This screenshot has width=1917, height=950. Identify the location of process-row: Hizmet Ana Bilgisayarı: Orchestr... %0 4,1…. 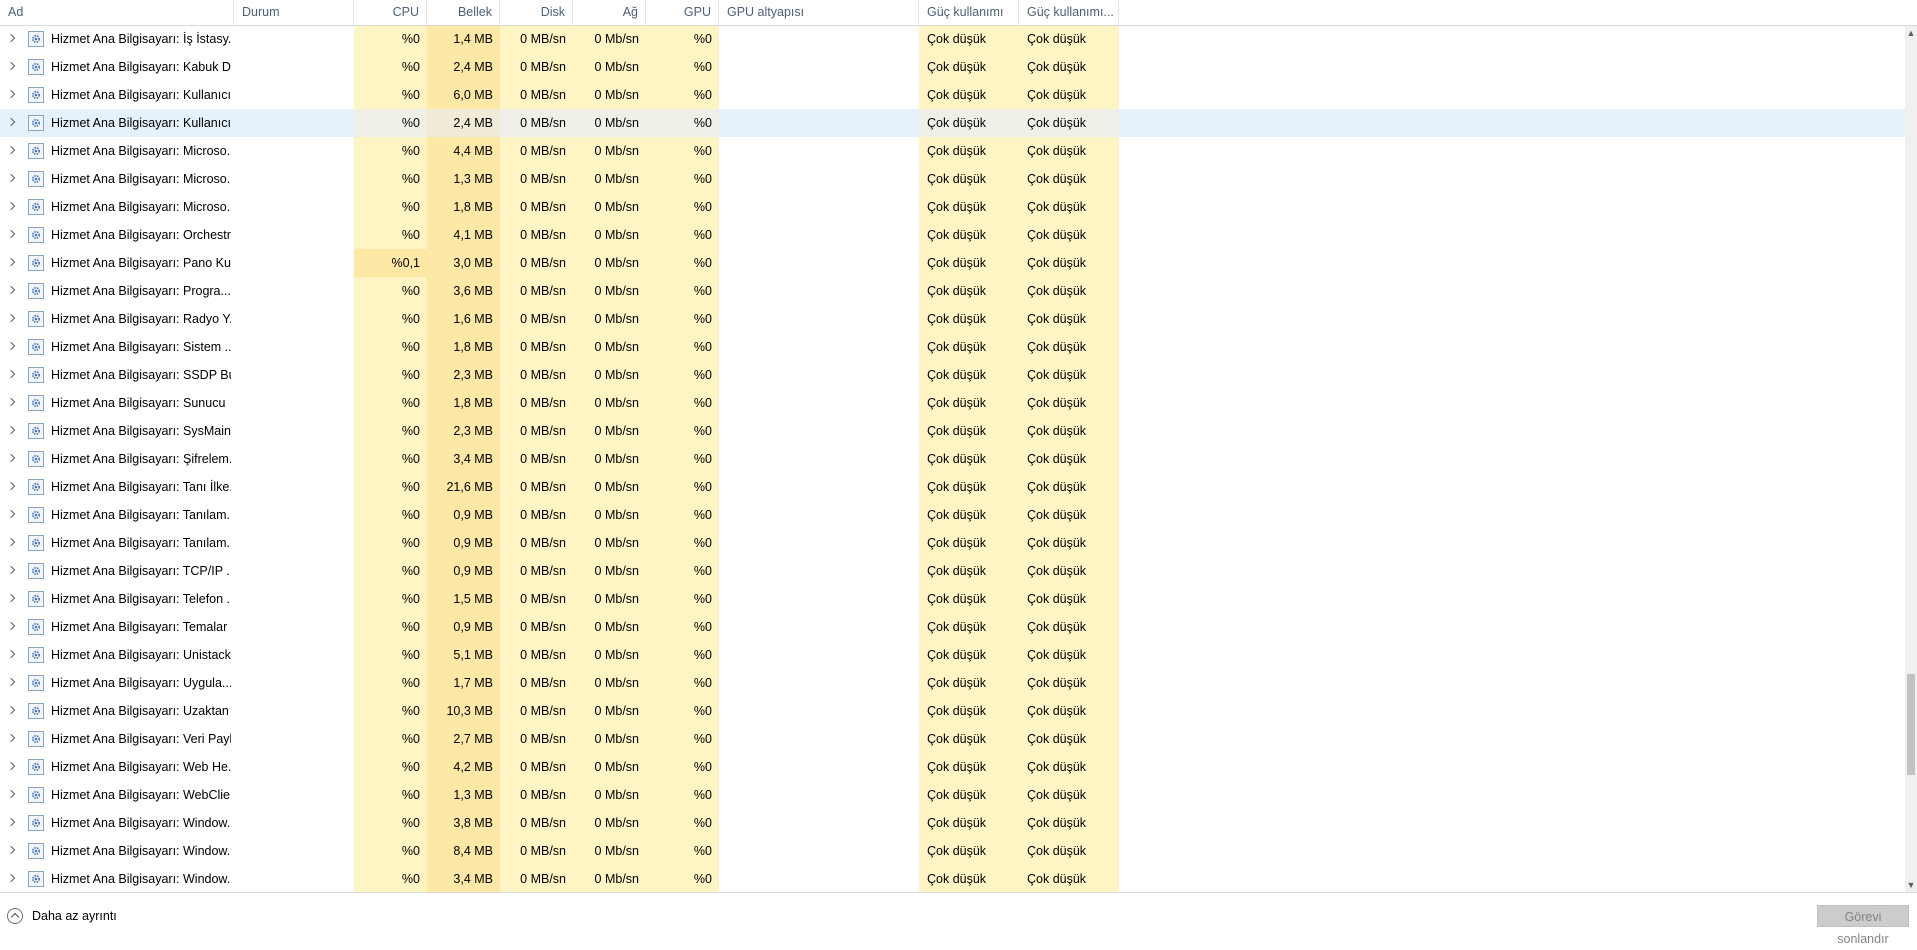
(952, 235).